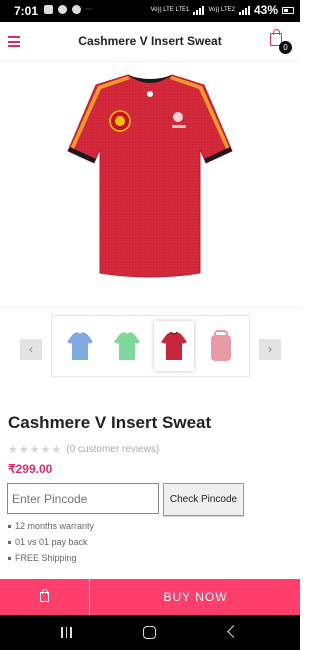  Describe the element at coordinates (170, 10) in the screenshot. I see `carrier-1: Vo)) LTE LTE1` at that location.